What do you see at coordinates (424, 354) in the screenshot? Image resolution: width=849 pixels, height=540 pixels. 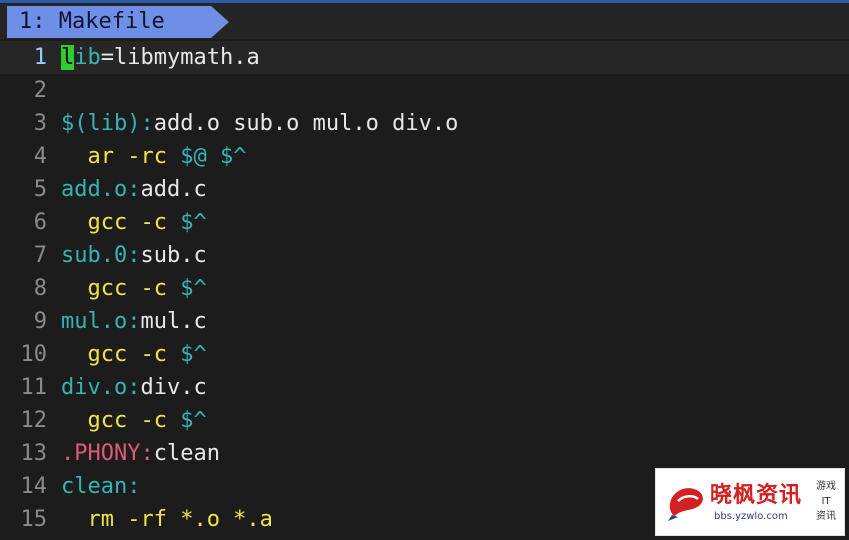 I see `code-line: 10 gcc -c $^` at bounding box center [424, 354].